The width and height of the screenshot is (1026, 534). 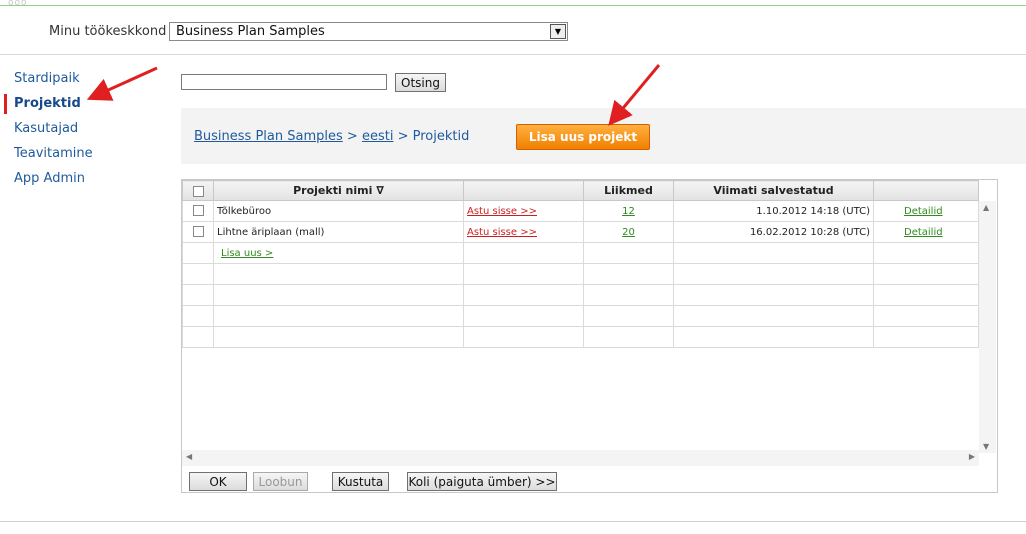 What do you see at coordinates (360, 481) in the screenshot?
I see `delete-button: Kustuta` at bounding box center [360, 481].